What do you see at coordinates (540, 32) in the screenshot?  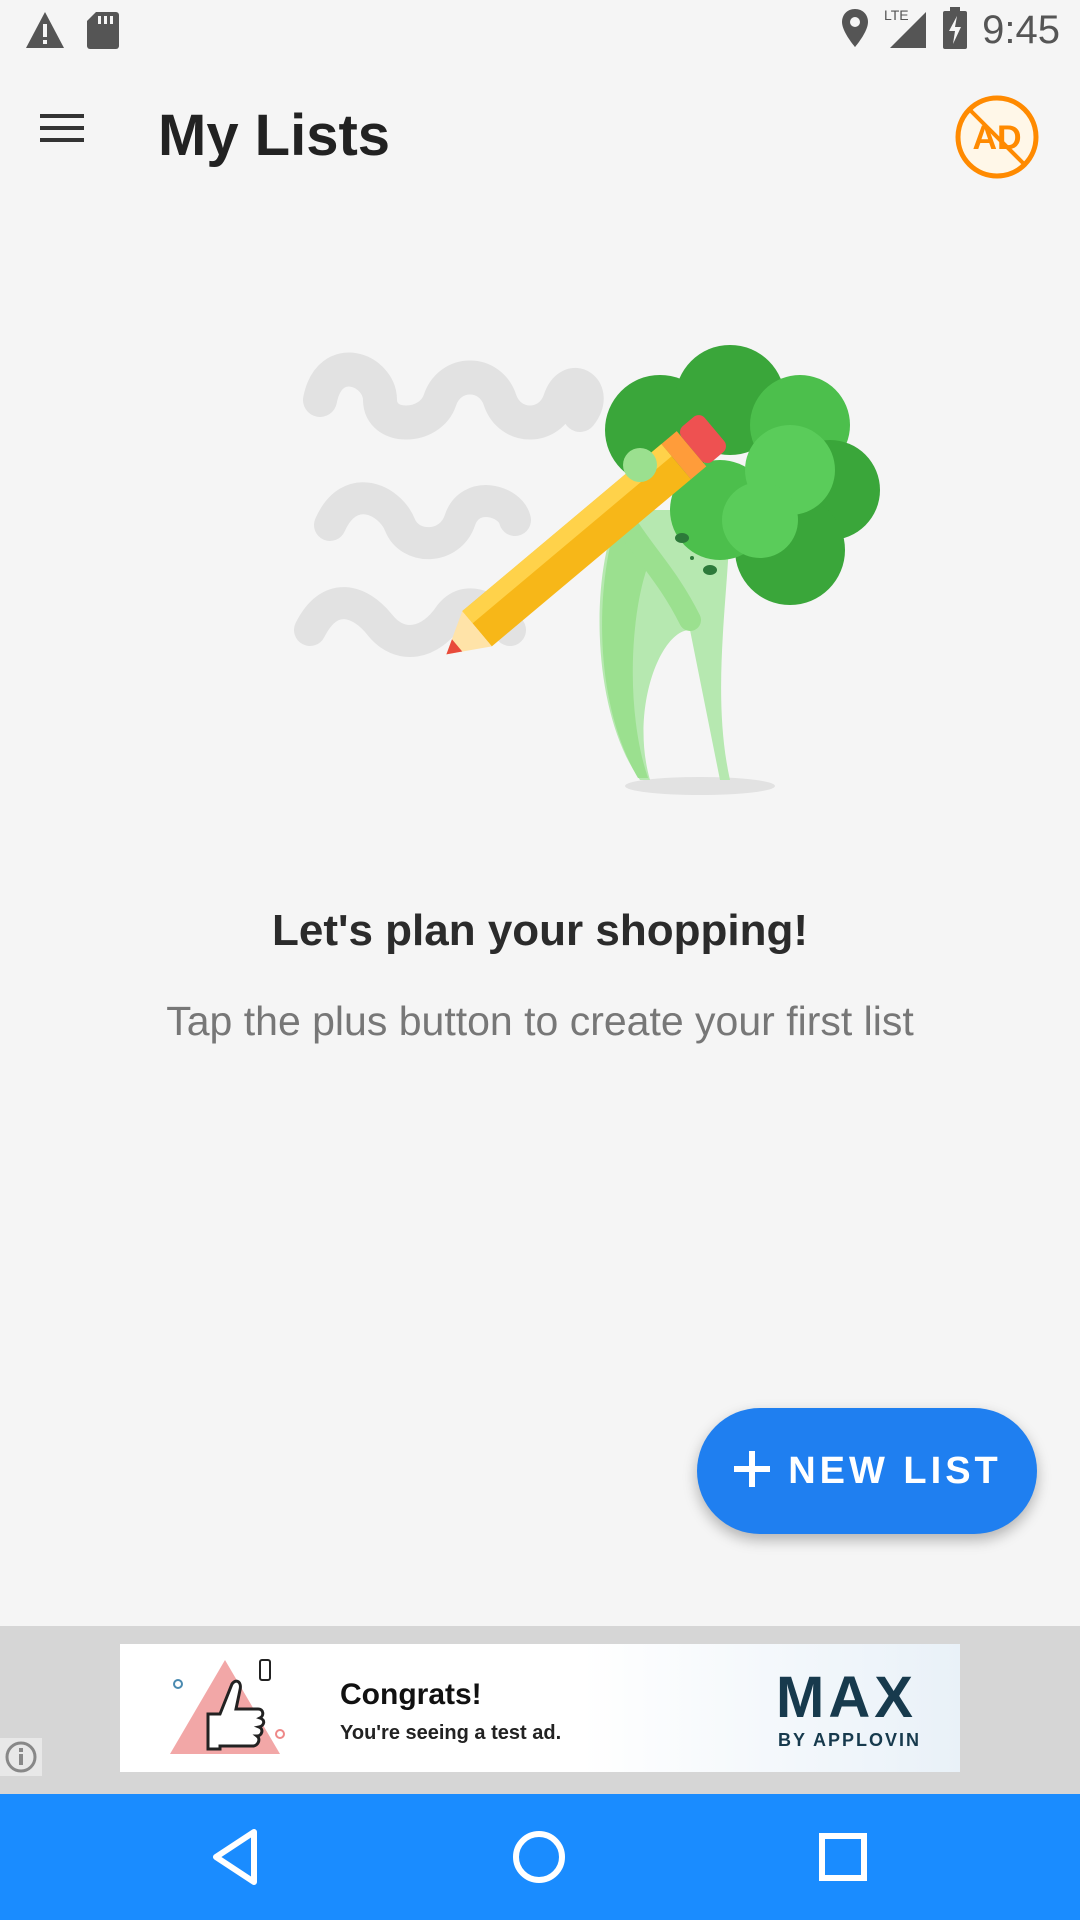 I see `status-bar: LTE 9:45` at bounding box center [540, 32].